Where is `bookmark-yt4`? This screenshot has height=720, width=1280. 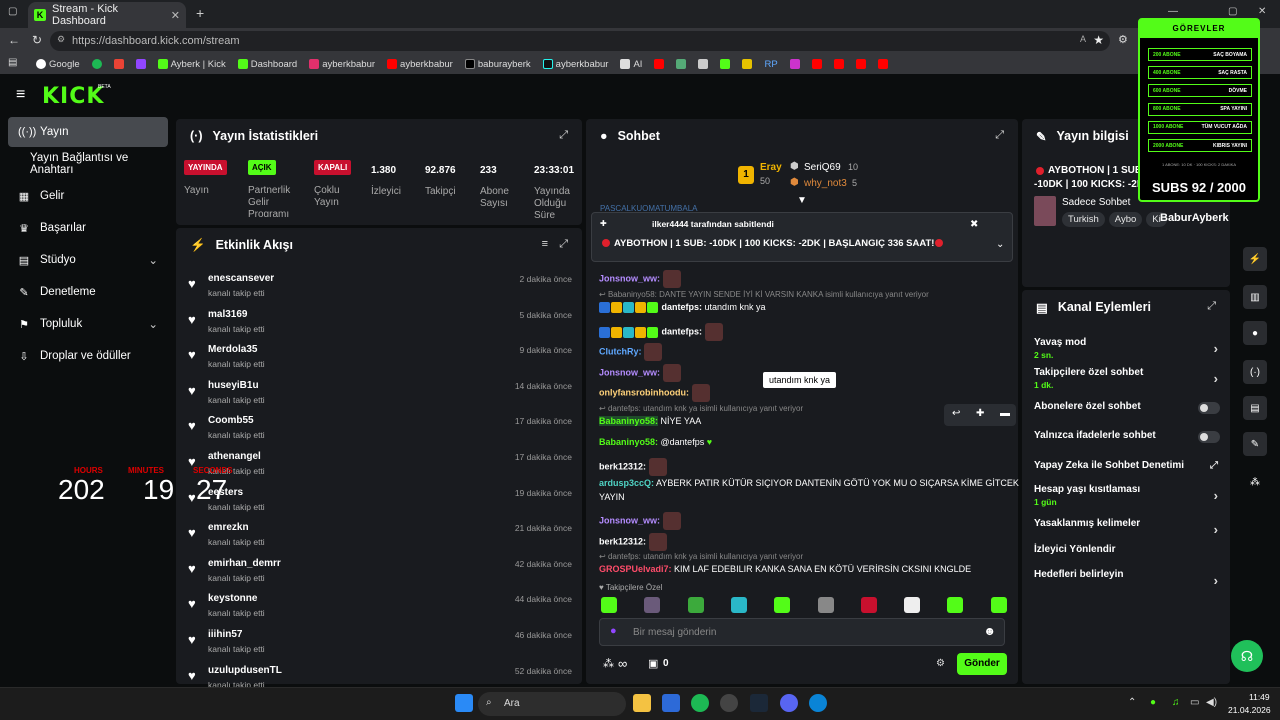
bookmark-yt4 is located at coordinates (838, 64).